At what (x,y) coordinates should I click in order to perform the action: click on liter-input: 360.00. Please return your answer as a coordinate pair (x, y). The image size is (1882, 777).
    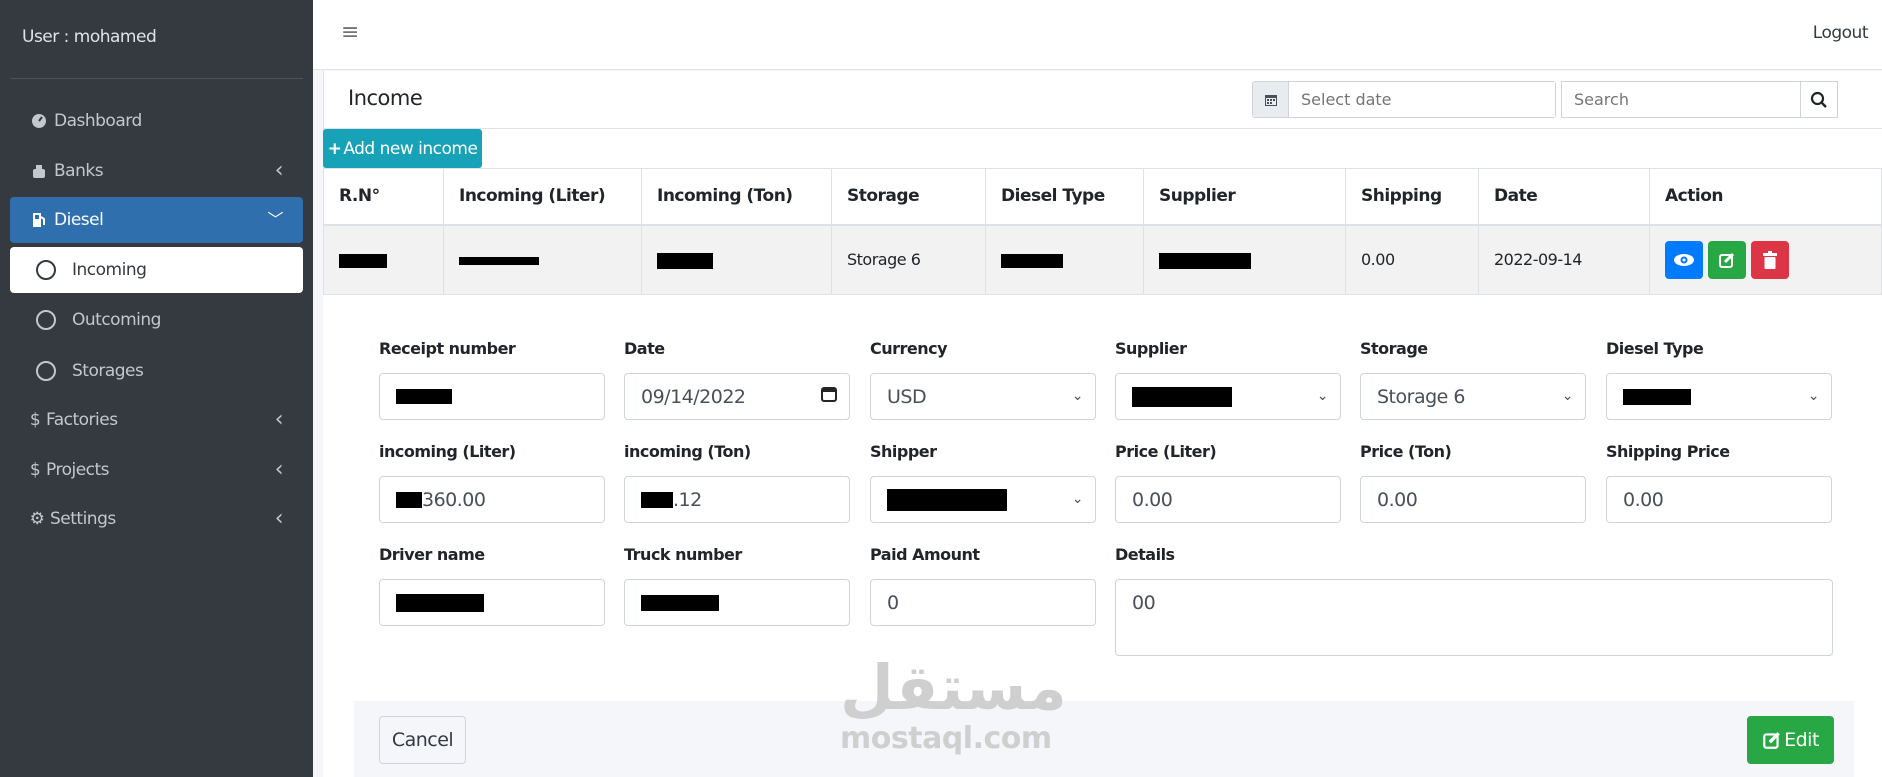
    Looking at the image, I should click on (492, 499).